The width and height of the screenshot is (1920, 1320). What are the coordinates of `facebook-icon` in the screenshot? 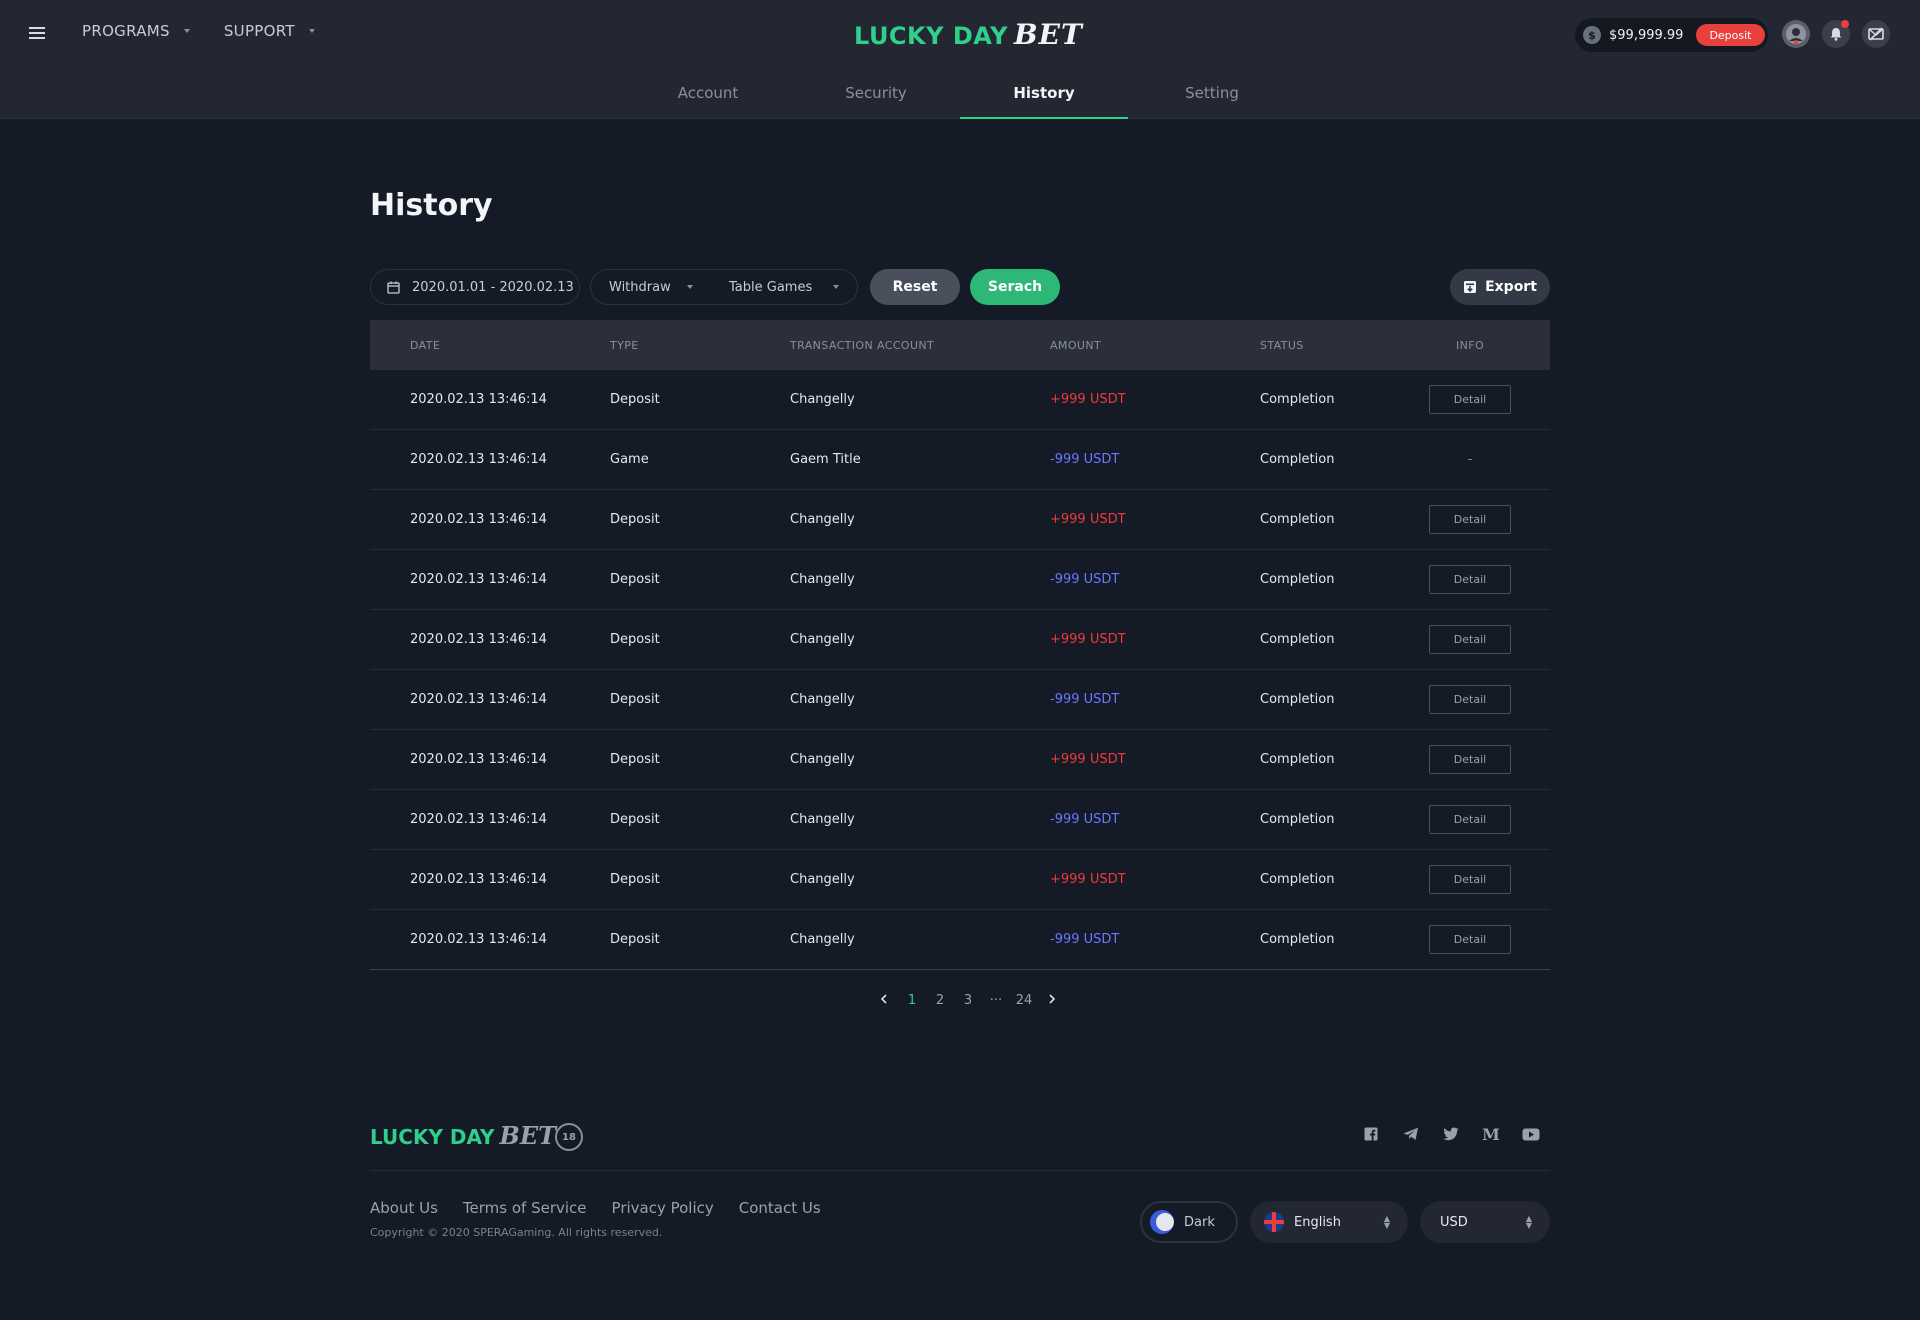 It's located at (1371, 1134).